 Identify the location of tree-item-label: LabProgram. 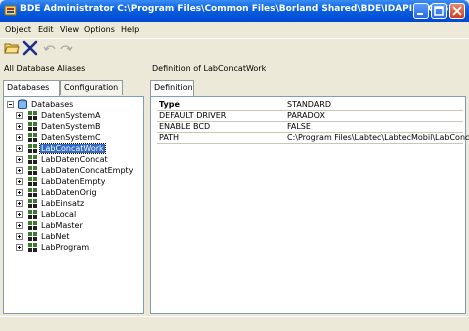
(65, 247).